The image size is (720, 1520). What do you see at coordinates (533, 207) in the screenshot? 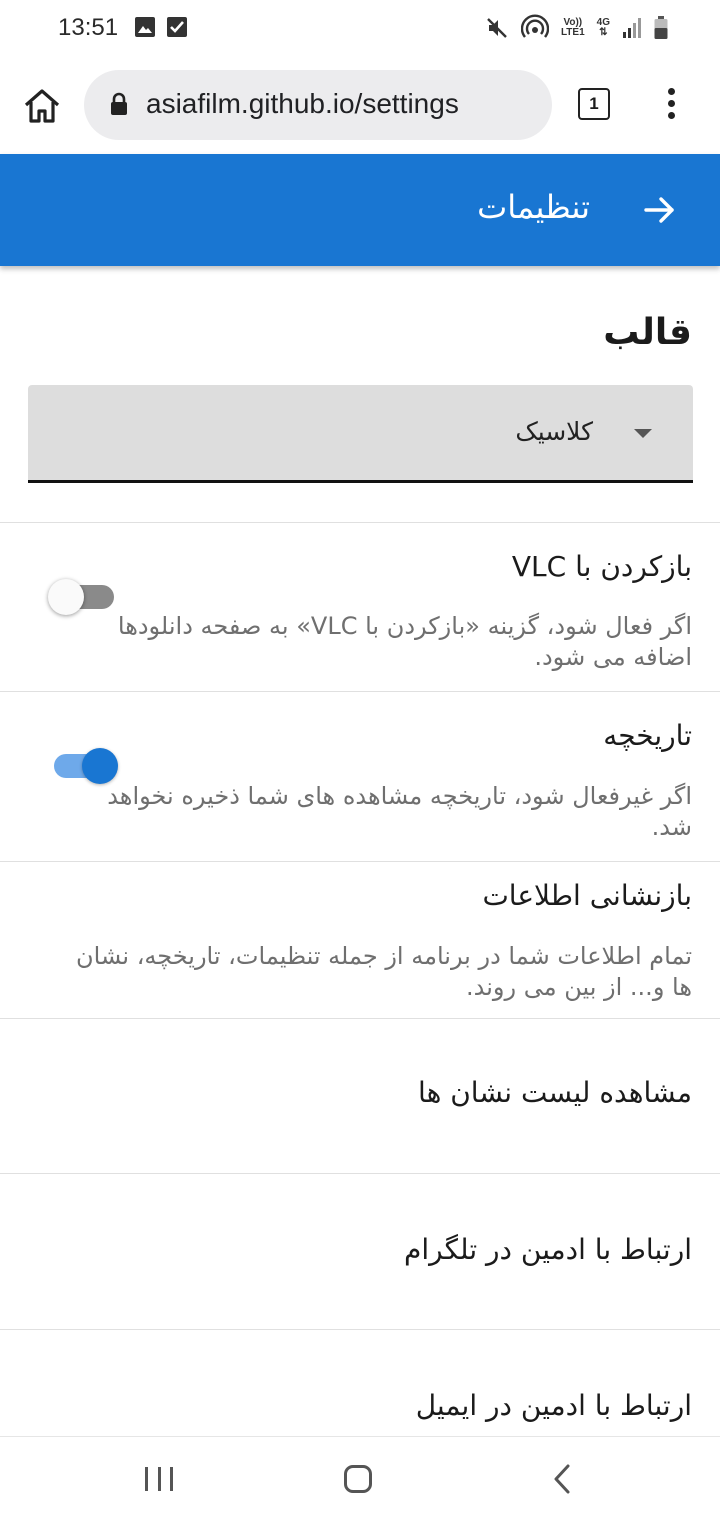
I see `page-title: تنظیمات` at bounding box center [533, 207].